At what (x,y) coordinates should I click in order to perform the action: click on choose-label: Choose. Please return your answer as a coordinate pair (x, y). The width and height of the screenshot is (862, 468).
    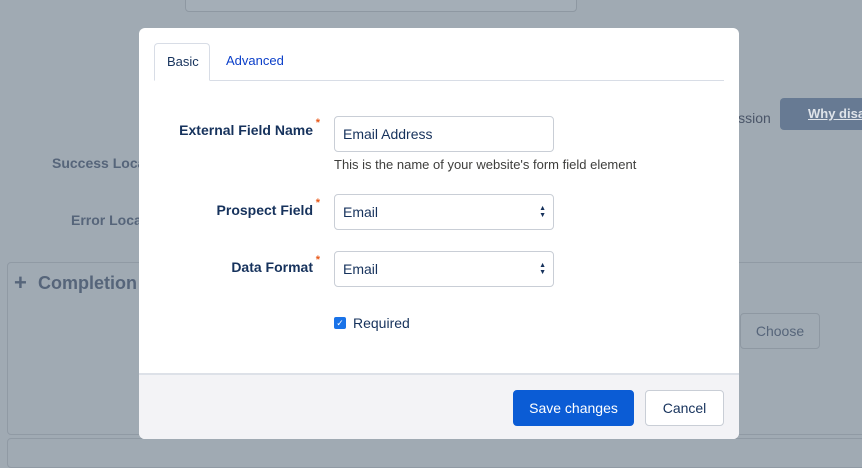
    Looking at the image, I should click on (780, 331).